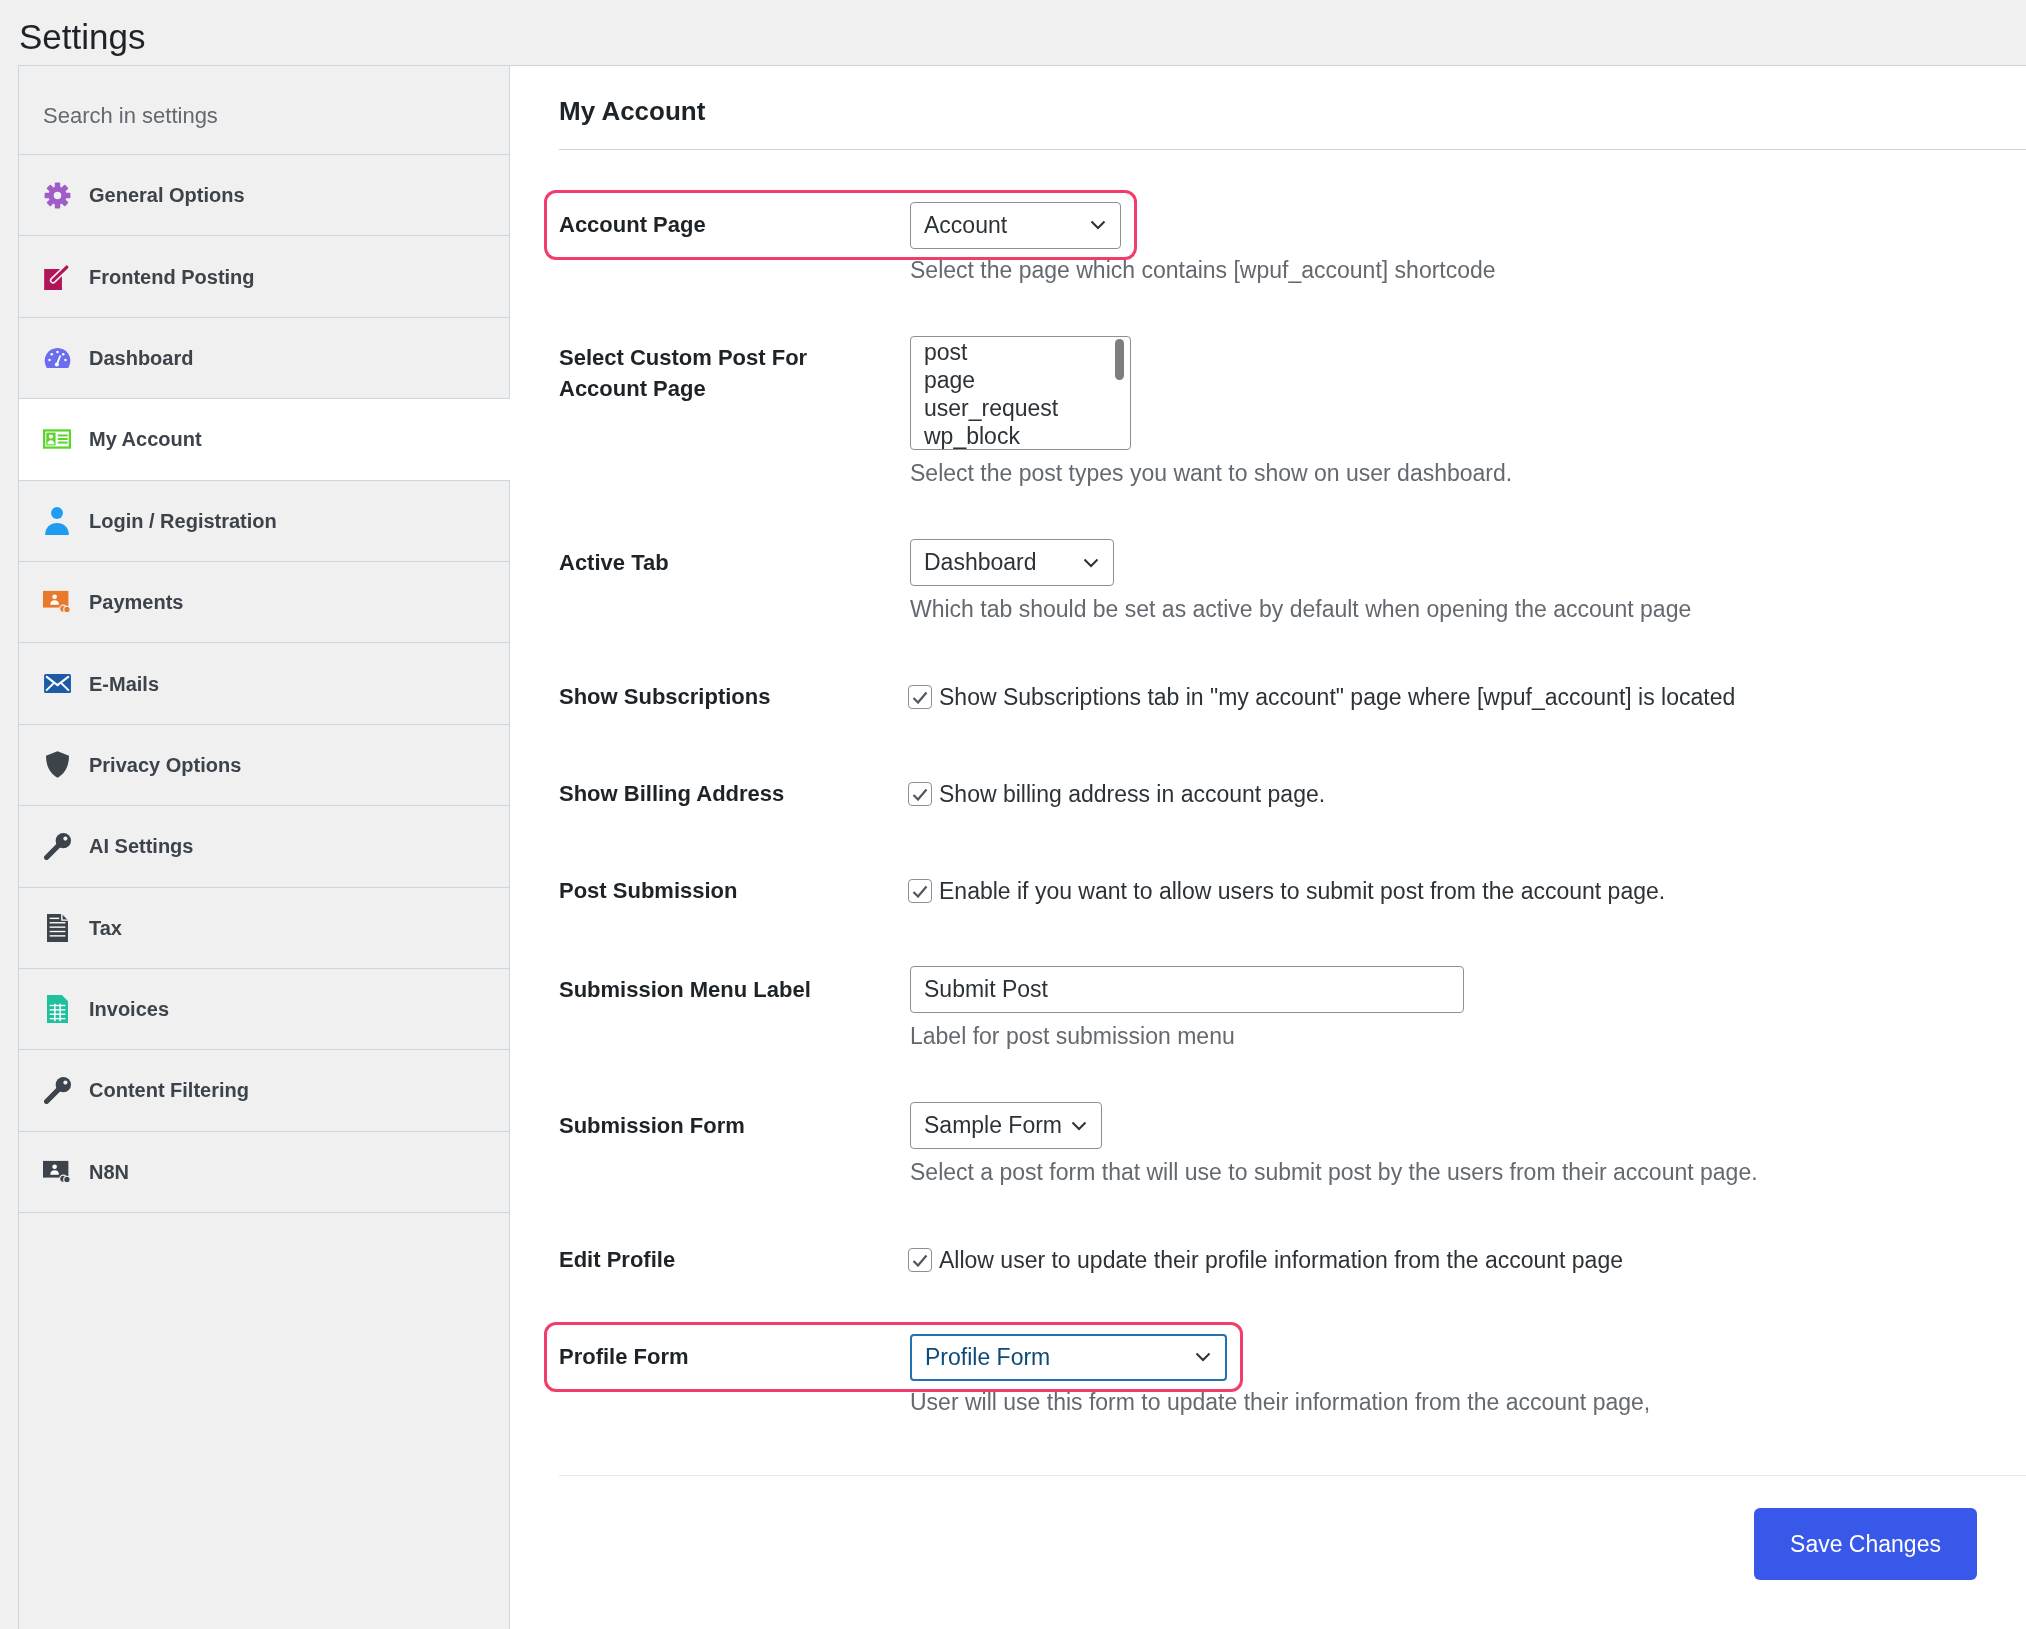 The width and height of the screenshot is (2026, 1629). What do you see at coordinates (1012, 562) in the screenshot?
I see `dropdown: Dashboard` at bounding box center [1012, 562].